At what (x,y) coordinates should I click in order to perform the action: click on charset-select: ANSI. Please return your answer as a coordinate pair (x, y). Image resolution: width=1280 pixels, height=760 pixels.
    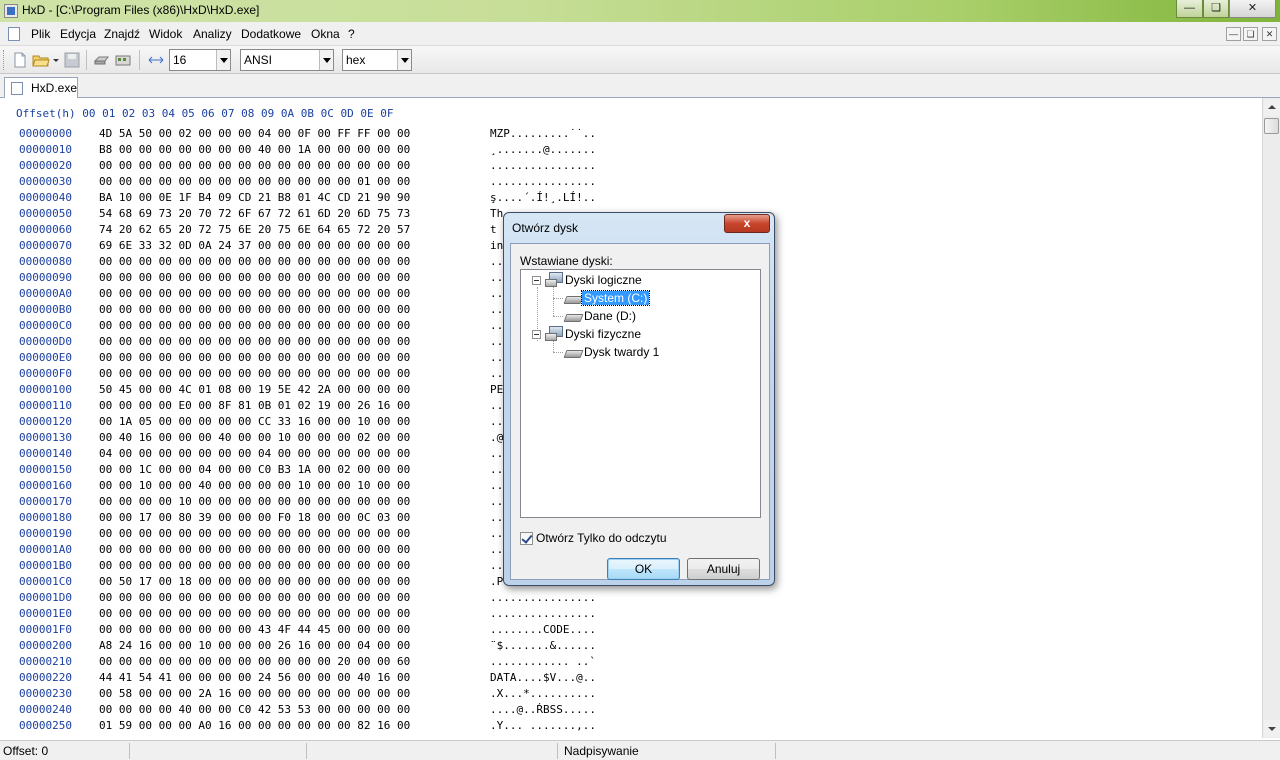
    Looking at the image, I should click on (287, 60).